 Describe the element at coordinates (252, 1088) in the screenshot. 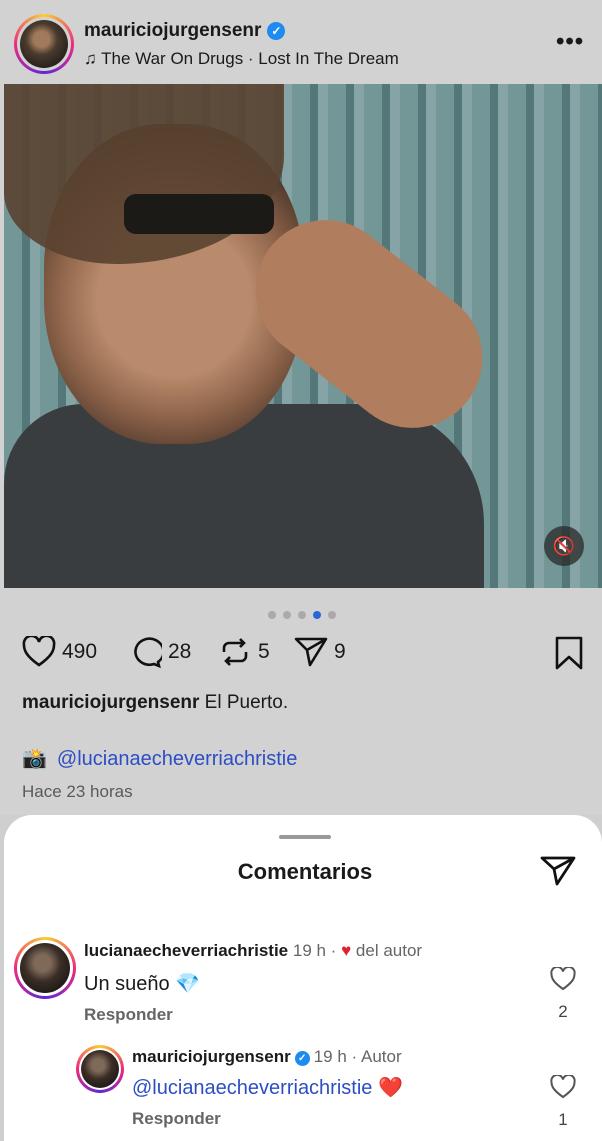

I see `comment-mention: @lucianaecheverriachristie` at that location.